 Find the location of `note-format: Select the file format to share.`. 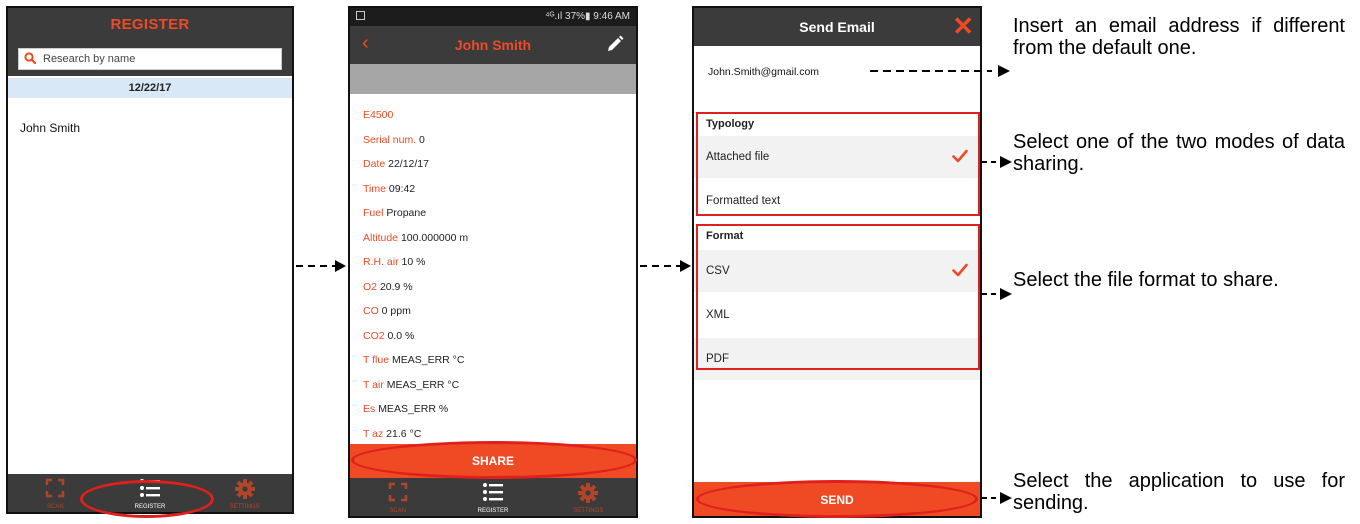

note-format: Select the file format to share. is located at coordinates (1146, 280).